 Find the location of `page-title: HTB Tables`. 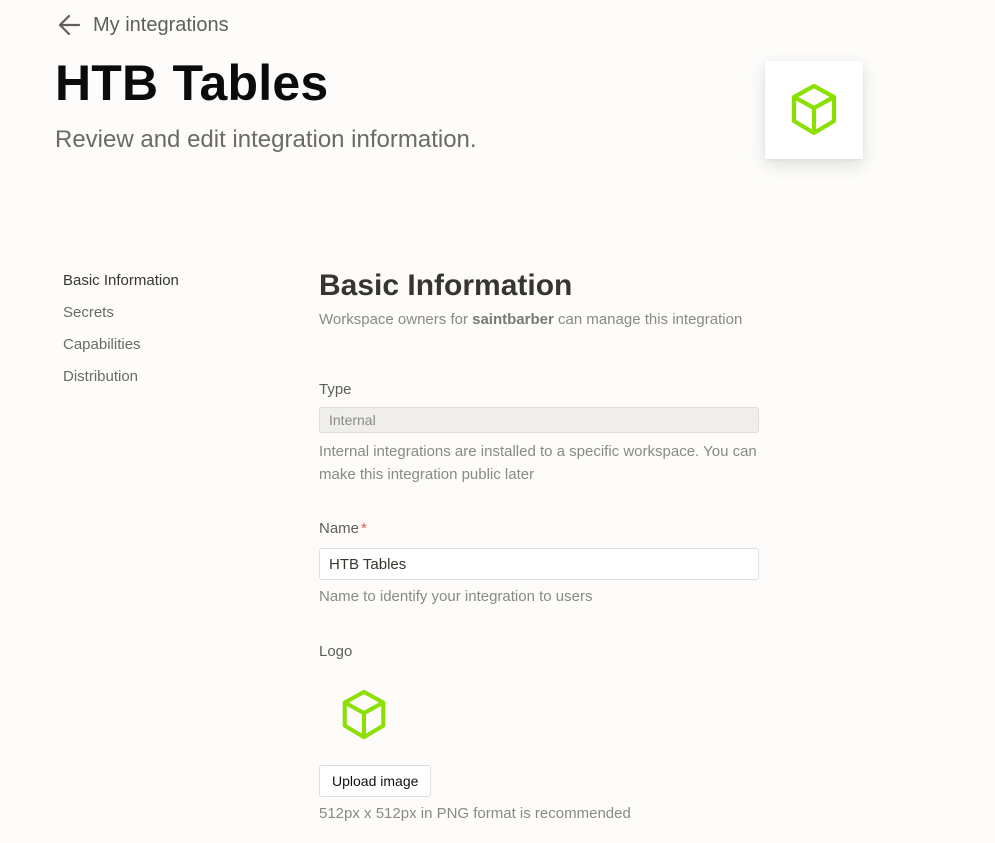

page-title: HTB Tables is located at coordinates (192, 83).